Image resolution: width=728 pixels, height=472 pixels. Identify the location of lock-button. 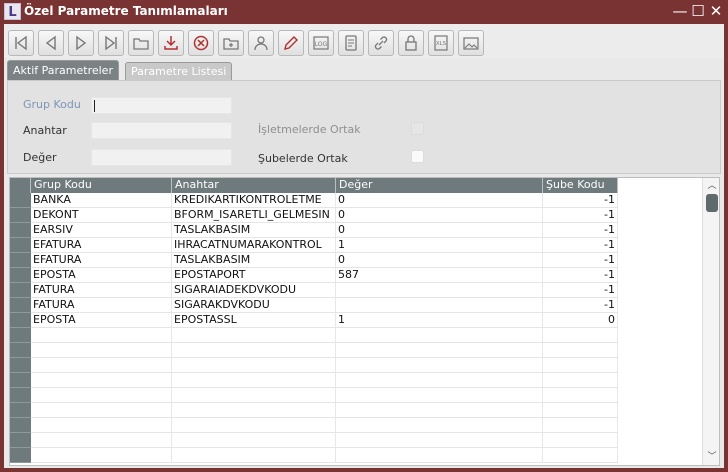
(411, 43).